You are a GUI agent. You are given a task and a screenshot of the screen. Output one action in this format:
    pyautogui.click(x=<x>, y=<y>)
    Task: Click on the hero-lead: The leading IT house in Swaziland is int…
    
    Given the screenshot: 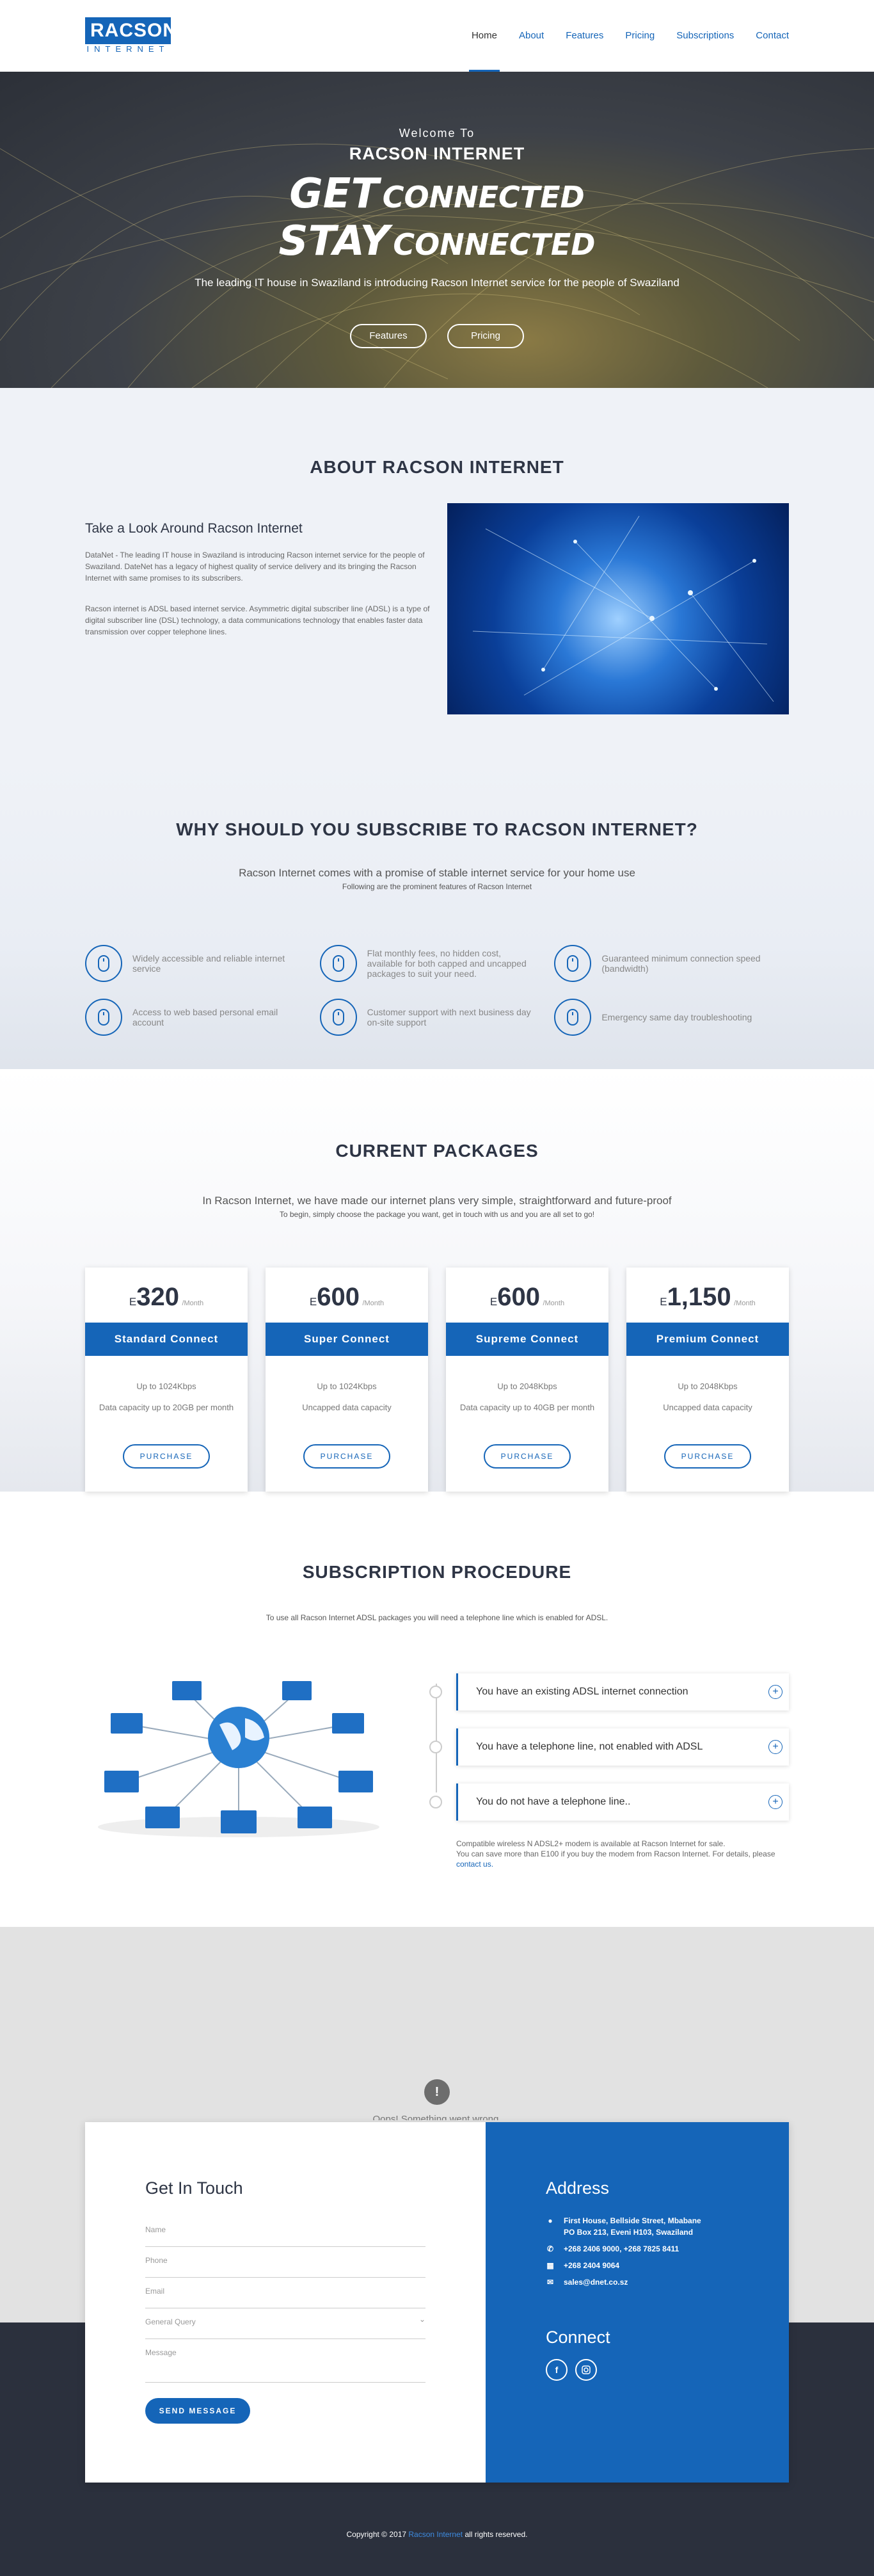 What is the action you would take?
    pyautogui.click(x=437, y=283)
    